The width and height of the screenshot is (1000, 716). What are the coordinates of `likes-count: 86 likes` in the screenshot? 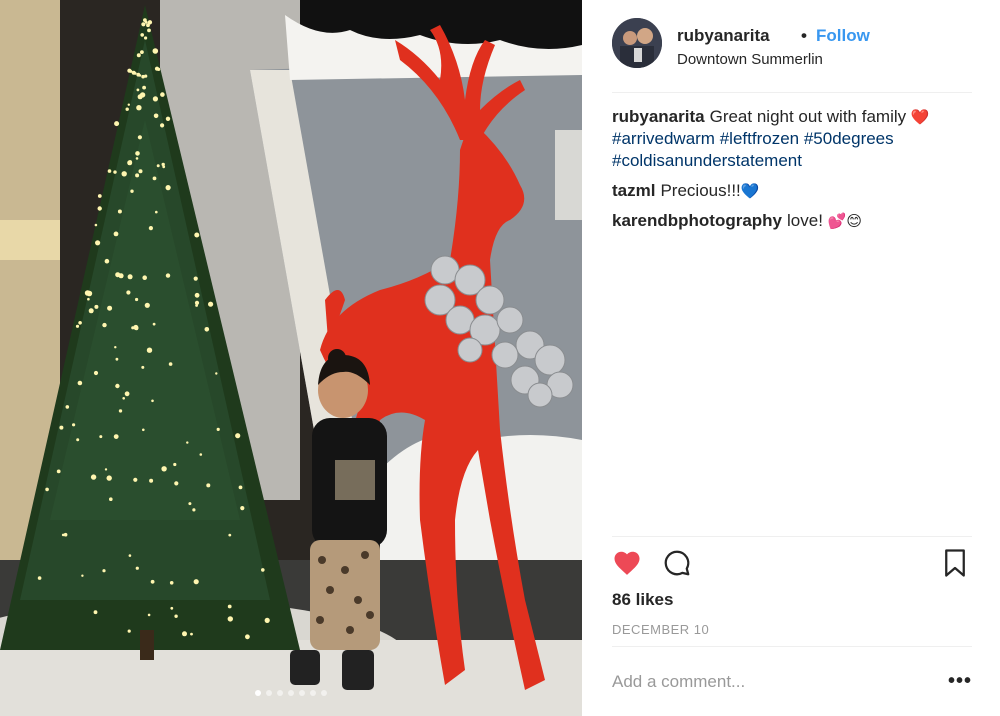 It's located at (642, 600).